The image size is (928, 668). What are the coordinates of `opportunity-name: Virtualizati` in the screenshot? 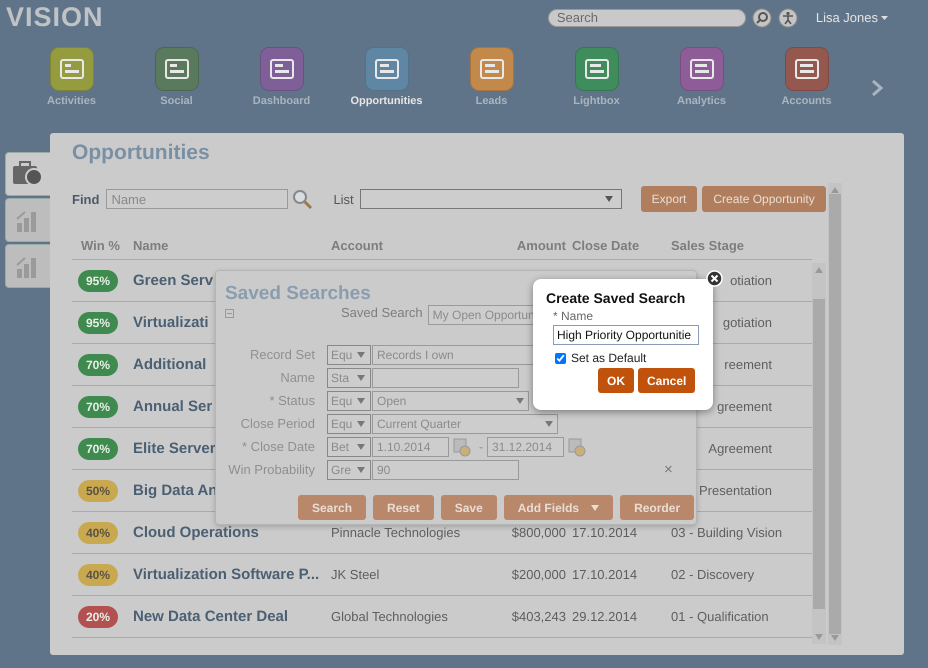 It's located at (171, 322).